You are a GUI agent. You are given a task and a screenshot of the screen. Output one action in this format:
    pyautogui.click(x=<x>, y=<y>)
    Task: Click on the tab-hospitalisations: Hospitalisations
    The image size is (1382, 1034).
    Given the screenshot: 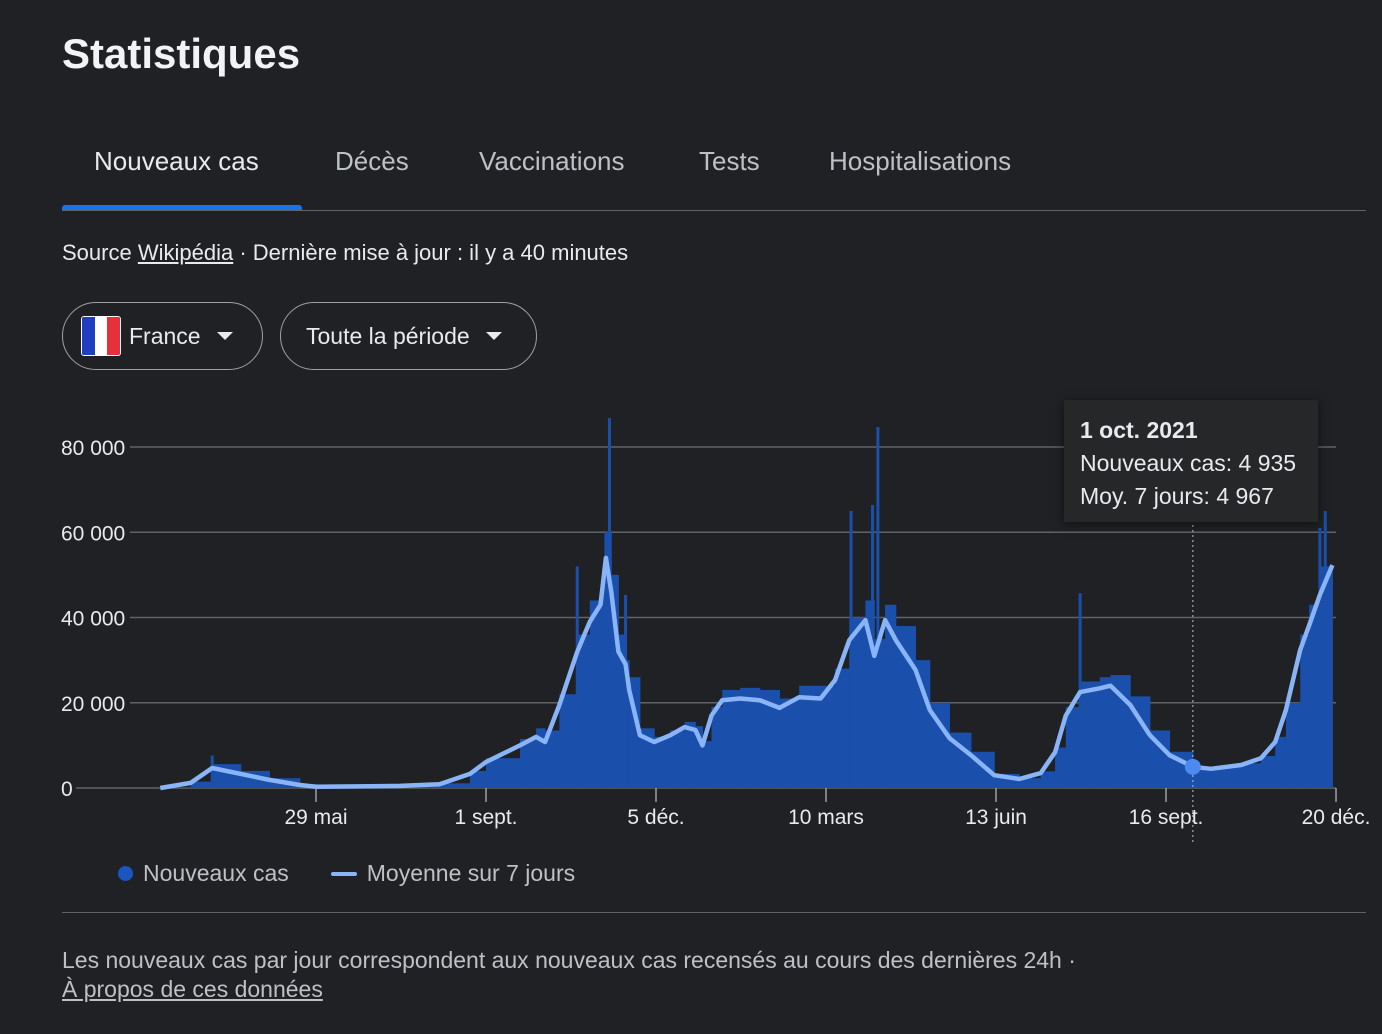 What is the action you would take?
    pyautogui.click(x=920, y=161)
    